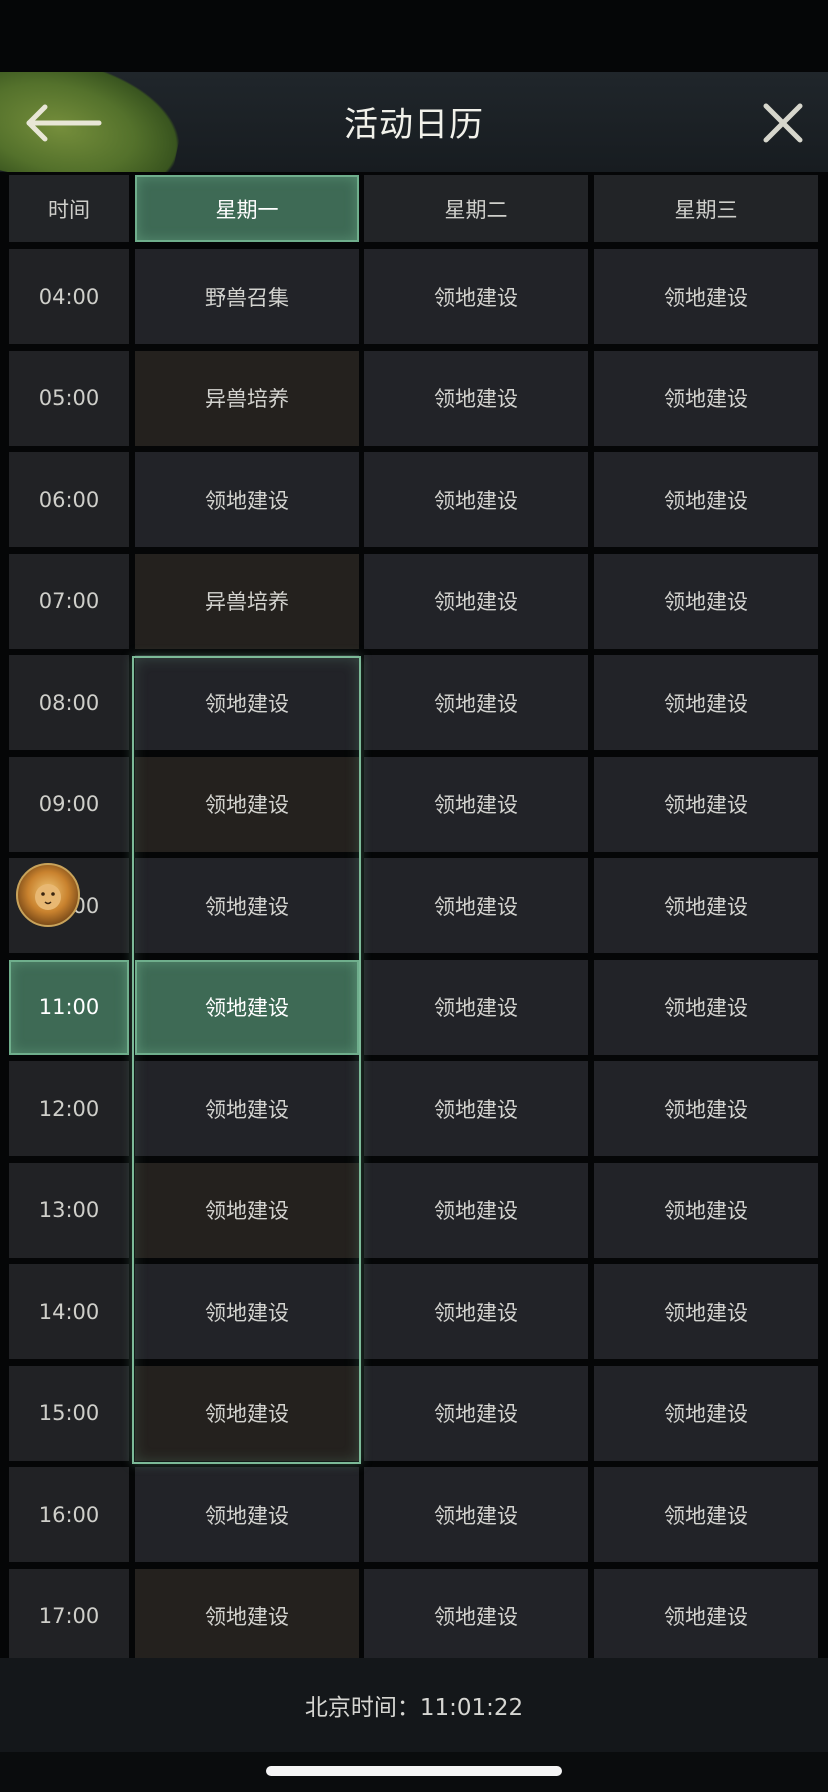 The width and height of the screenshot is (828, 1792). I want to click on lion-avatar, so click(48, 895).